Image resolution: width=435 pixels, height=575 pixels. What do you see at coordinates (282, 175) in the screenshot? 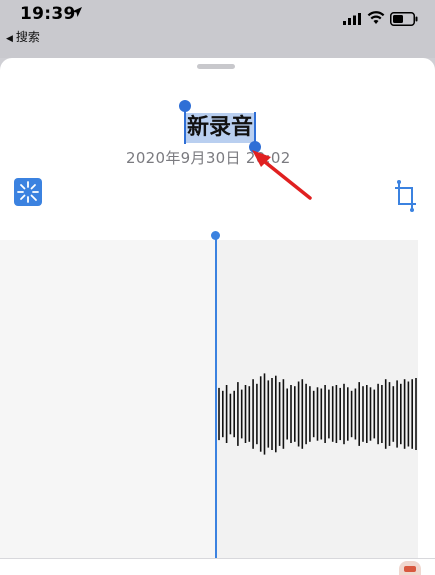
I see `annotation-arrow-icon` at bounding box center [282, 175].